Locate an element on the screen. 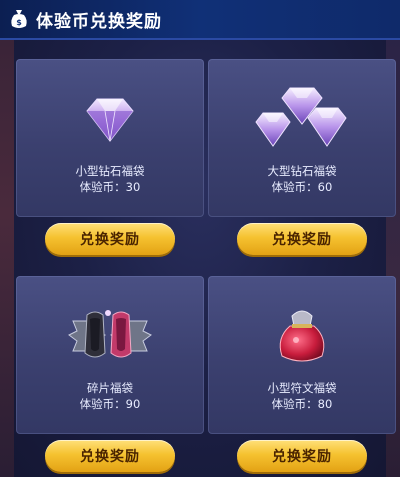 This screenshot has height=477, width=400. page-title: 体验币兑换奖励 is located at coordinates (99, 21).